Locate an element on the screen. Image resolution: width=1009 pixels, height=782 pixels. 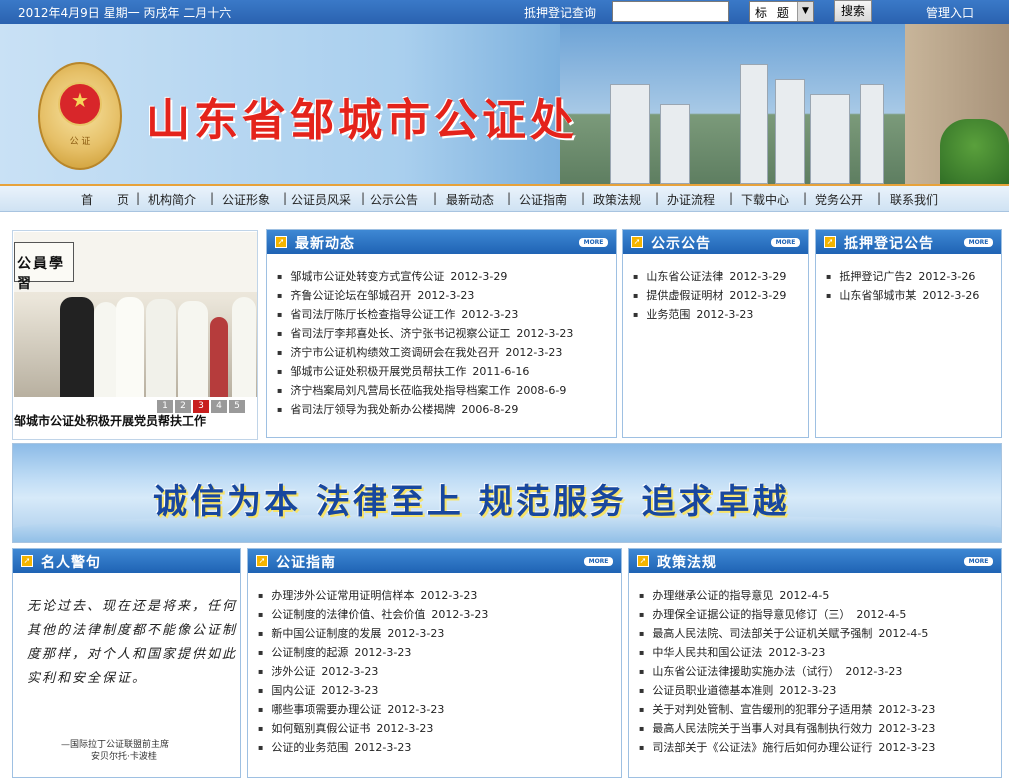
nav-item-home: 首 页 is located at coordinates (105, 199).